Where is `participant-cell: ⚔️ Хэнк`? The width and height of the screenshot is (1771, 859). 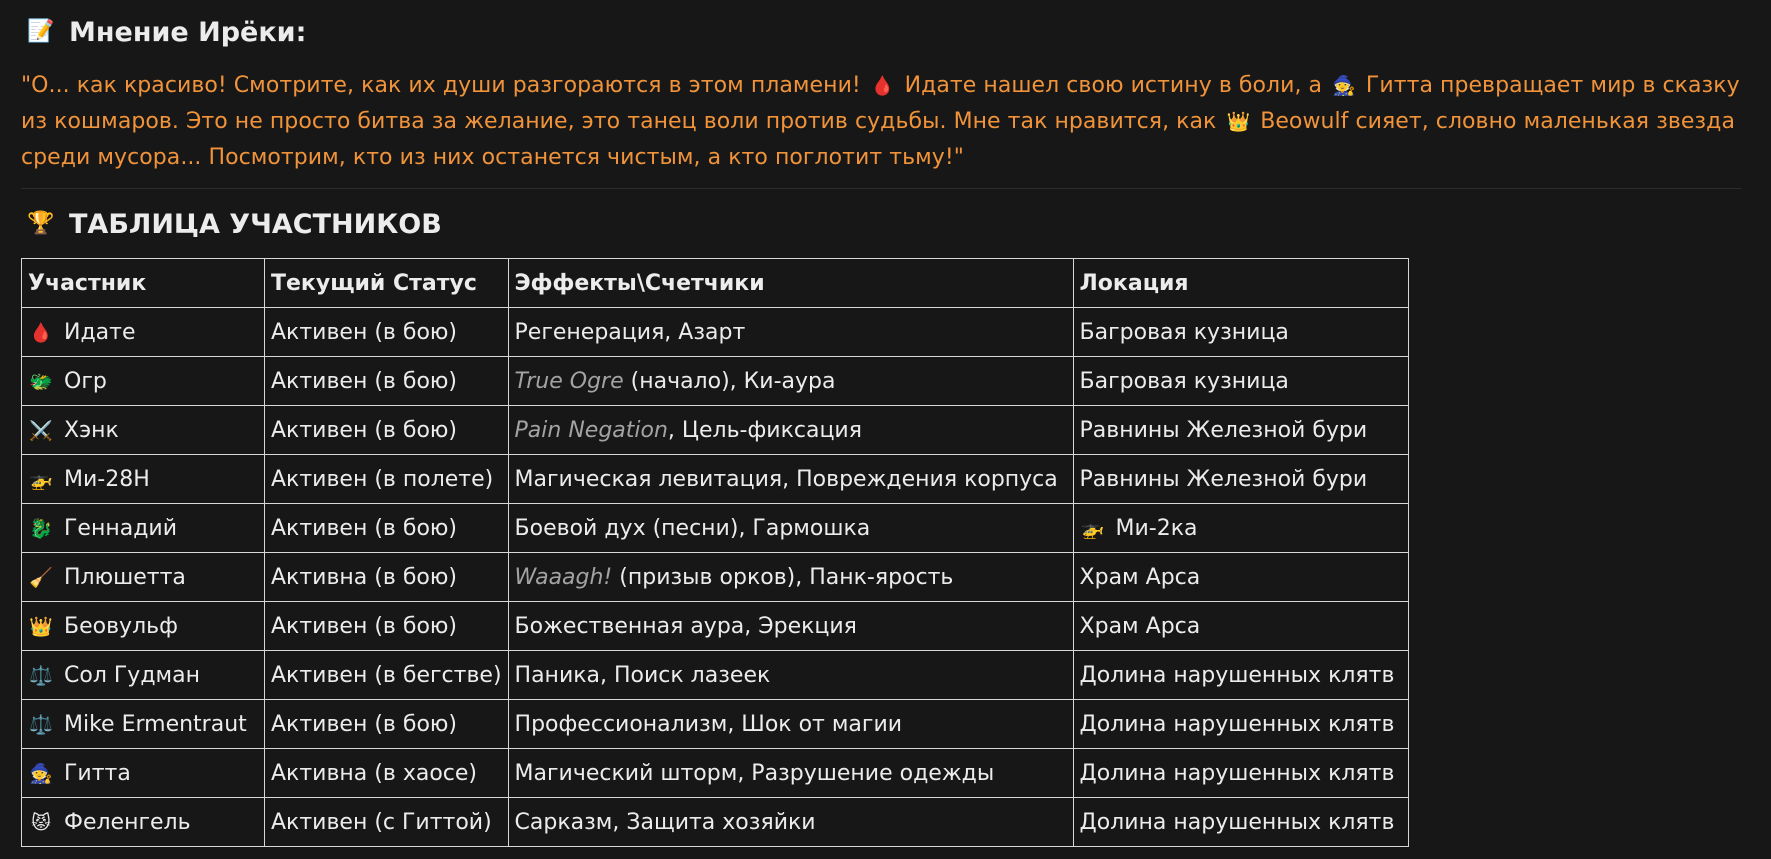 participant-cell: ⚔️ Хэнк is located at coordinates (143, 430).